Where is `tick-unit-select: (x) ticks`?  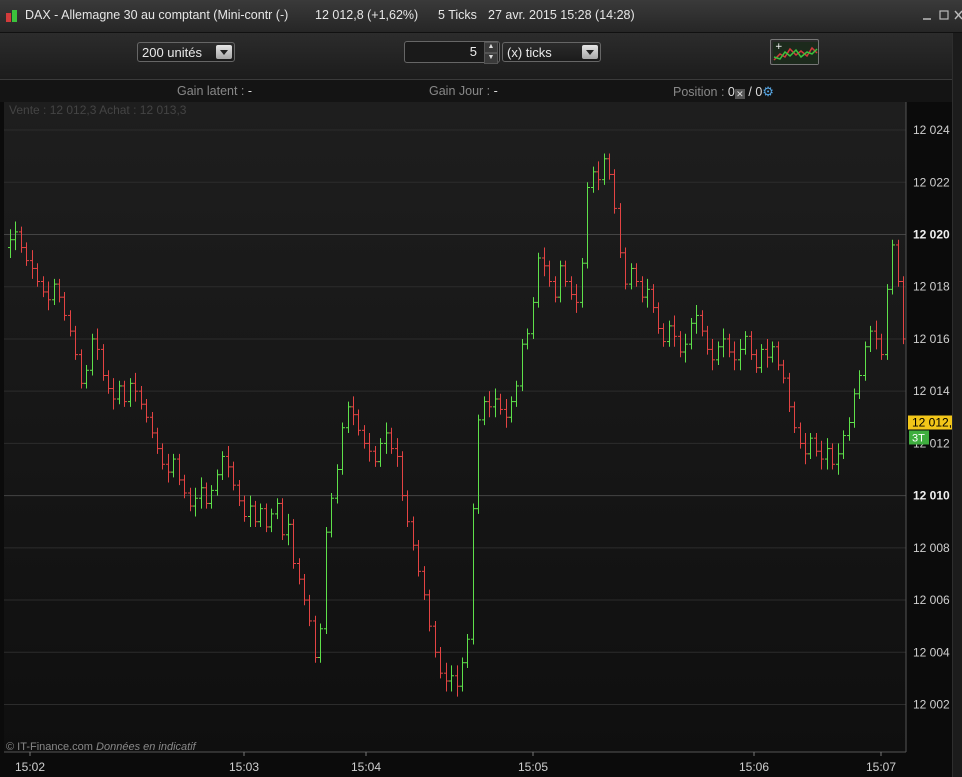
tick-unit-select: (x) ticks is located at coordinates (551, 52).